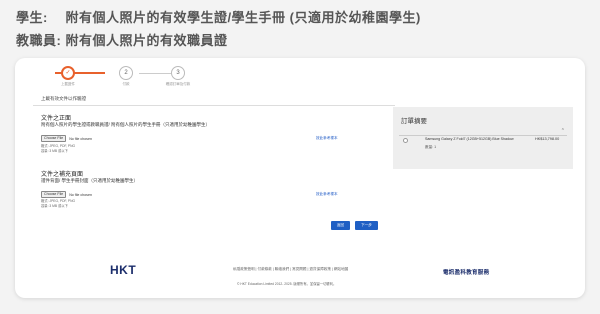  Describe the element at coordinates (126, 84) in the screenshot. I see `step-2-label: 付款` at that location.